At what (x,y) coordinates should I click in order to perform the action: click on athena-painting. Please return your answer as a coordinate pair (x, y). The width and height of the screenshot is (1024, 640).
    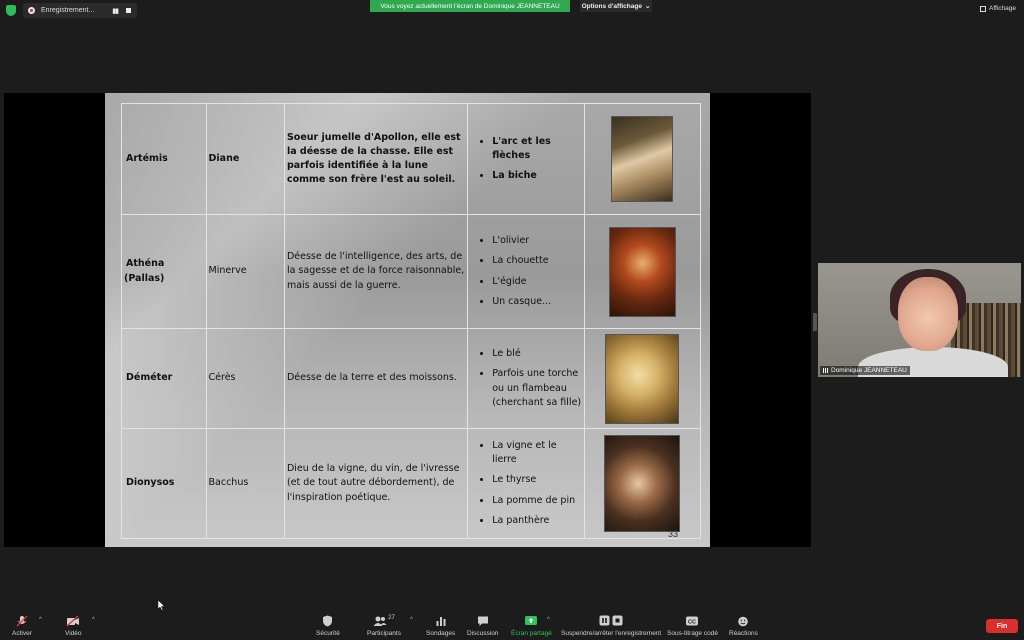
    Looking at the image, I should click on (642, 271).